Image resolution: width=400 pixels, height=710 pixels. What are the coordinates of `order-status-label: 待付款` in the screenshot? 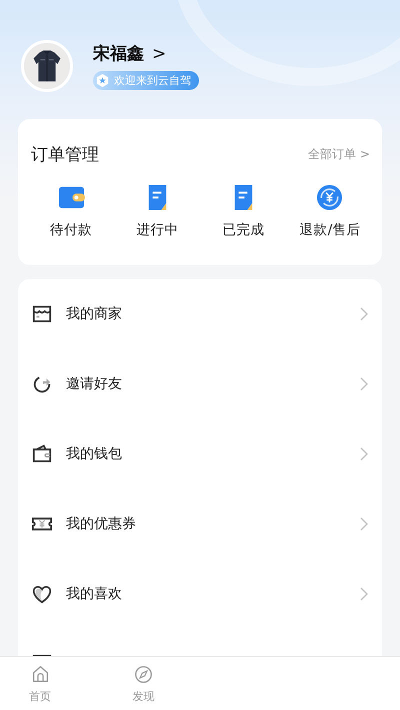 It's located at (71, 230).